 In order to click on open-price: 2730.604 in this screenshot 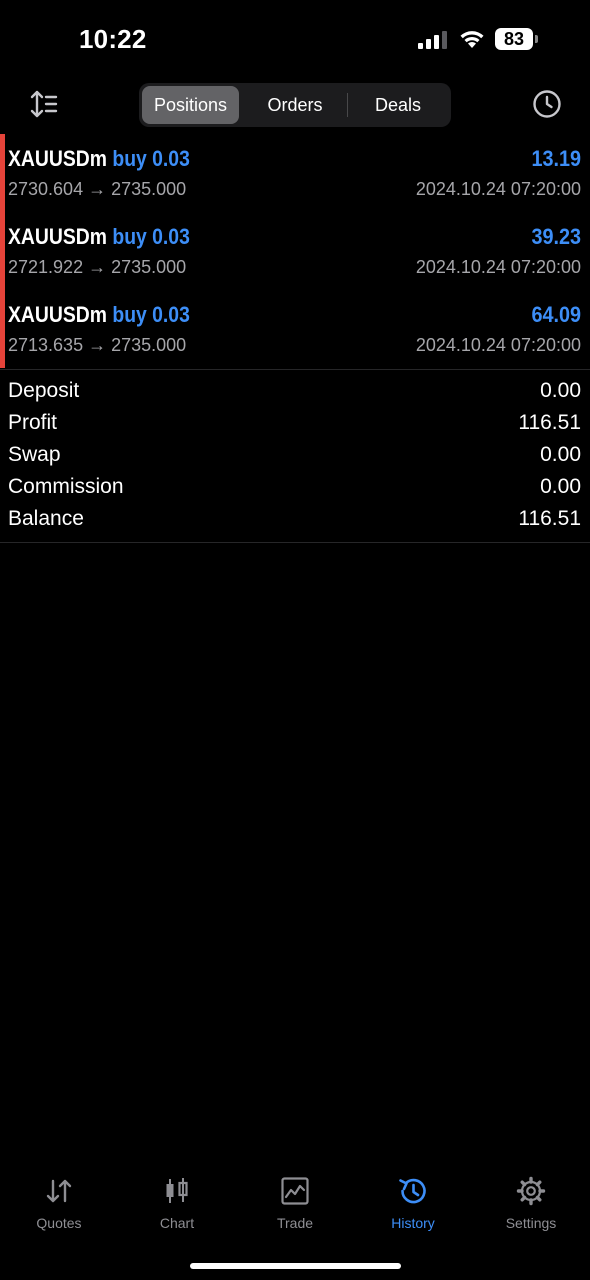, I will do `click(46, 189)`.